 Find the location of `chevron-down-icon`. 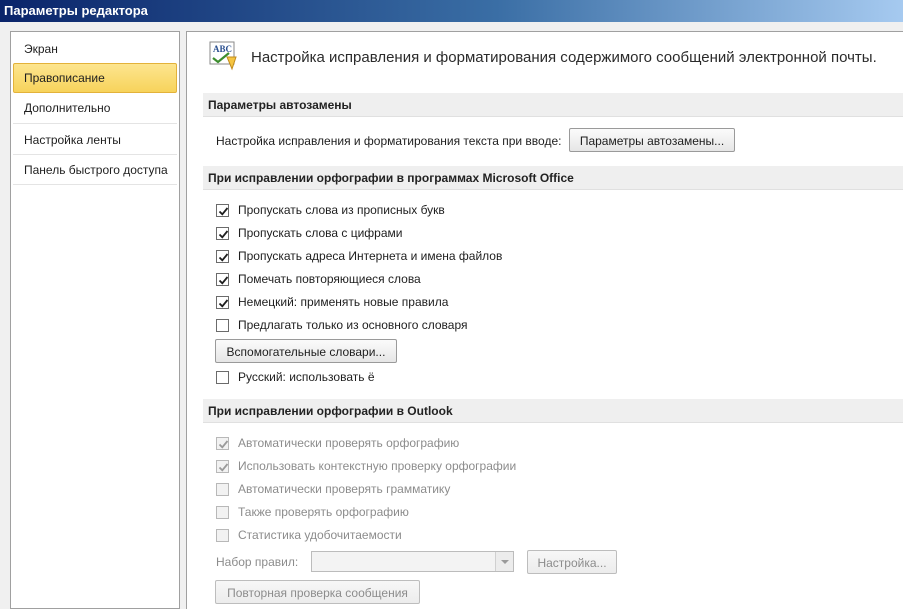

chevron-down-icon is located at coordinates (504, 561).